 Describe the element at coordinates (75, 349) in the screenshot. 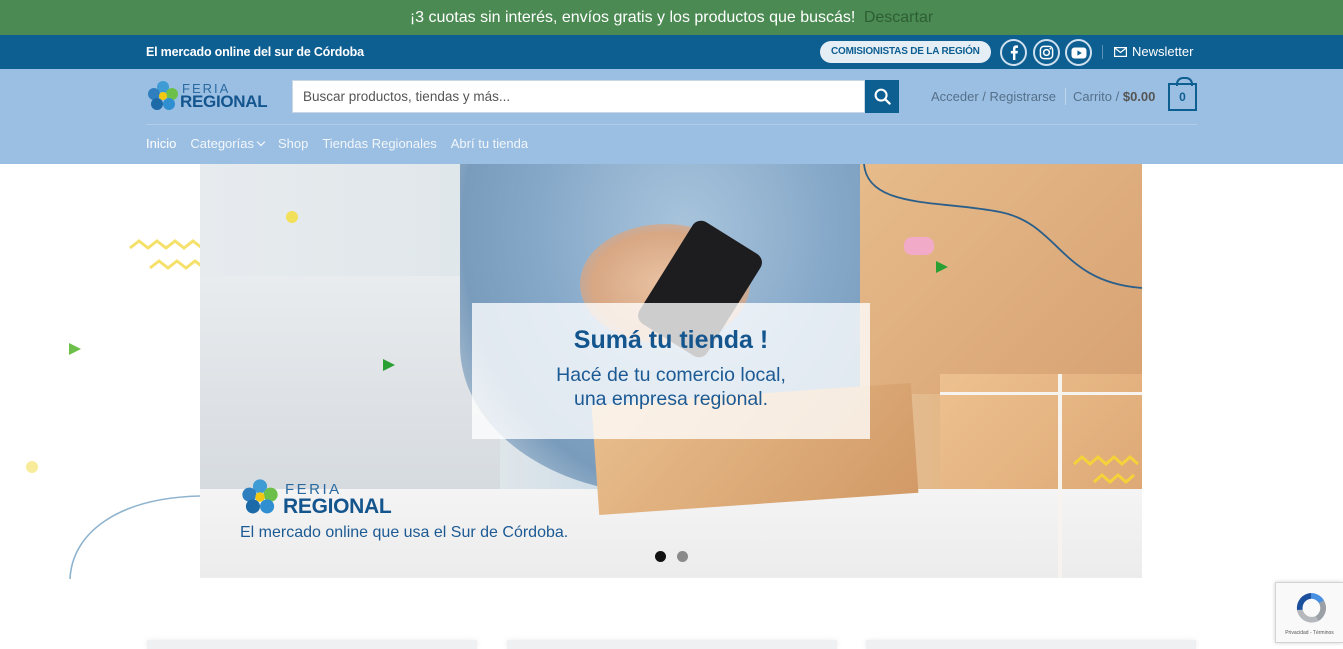

I see `play-triangle-icon` at that location.